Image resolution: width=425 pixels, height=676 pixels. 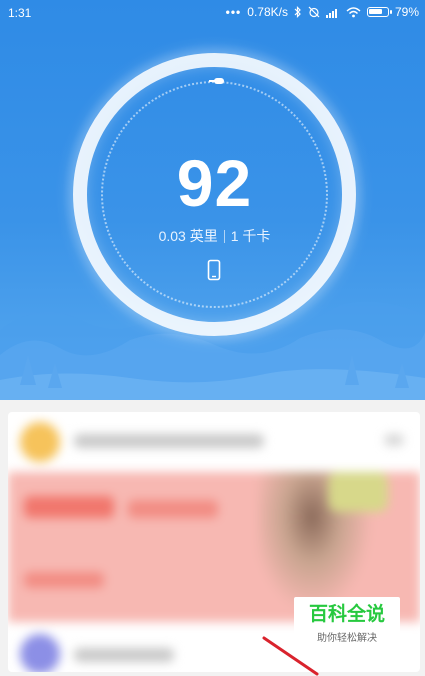 I want to click on distance-value: 0.03 英里, so click(x=188, y=236).